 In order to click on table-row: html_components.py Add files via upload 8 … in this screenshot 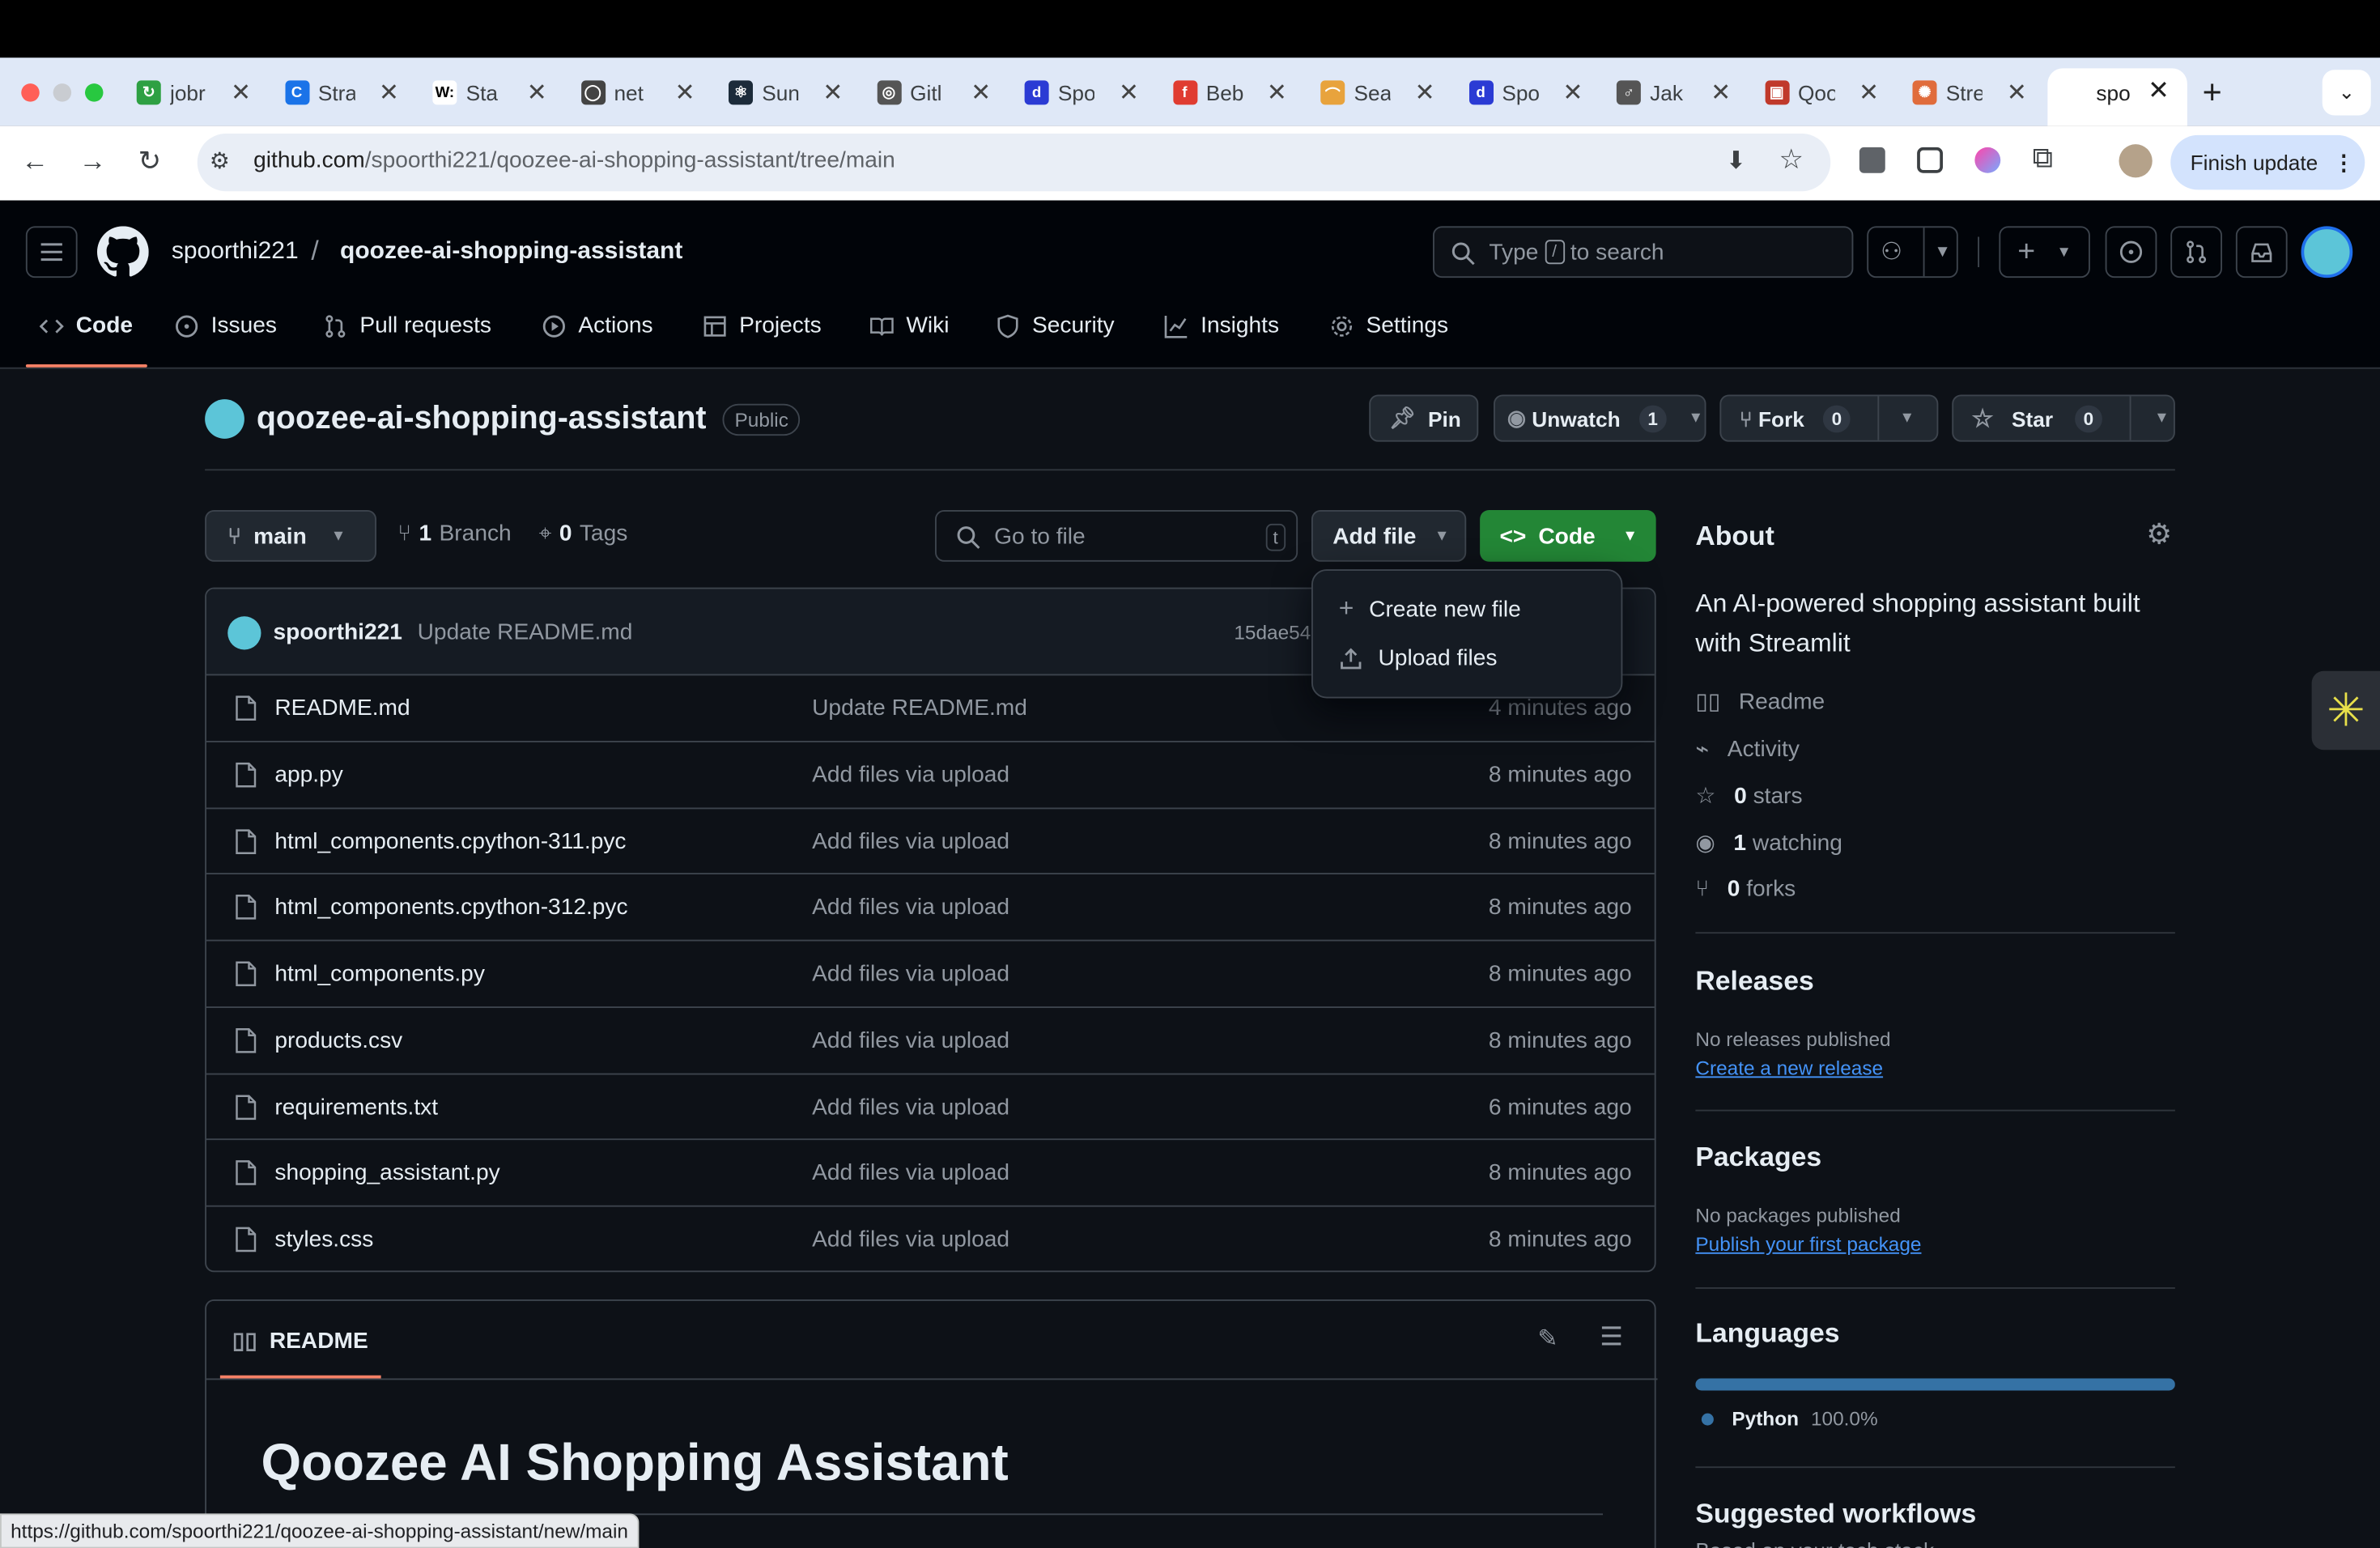, I will do `click(930, 975)`.